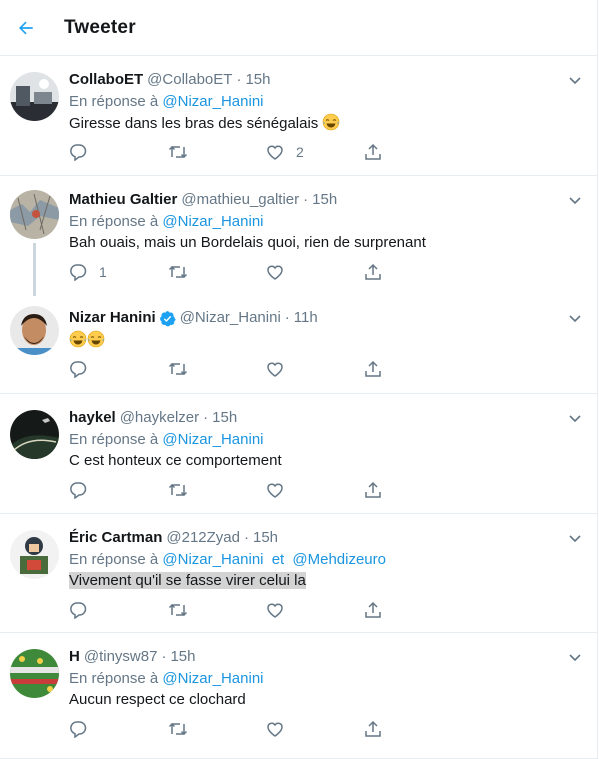  I want to click on selected-text: Vivement qu'il se fasse virer celui la, so click(187, 580).